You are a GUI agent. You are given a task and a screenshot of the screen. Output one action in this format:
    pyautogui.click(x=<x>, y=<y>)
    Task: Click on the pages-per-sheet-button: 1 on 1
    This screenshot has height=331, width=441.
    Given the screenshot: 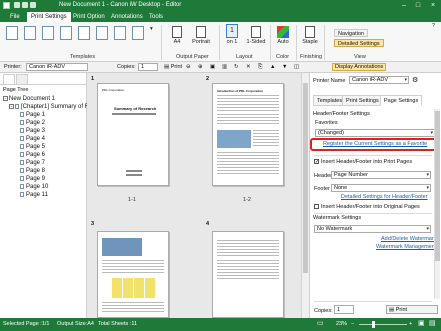 What is the action you would take?
    pyautogui.click(x=232, y=34)
    